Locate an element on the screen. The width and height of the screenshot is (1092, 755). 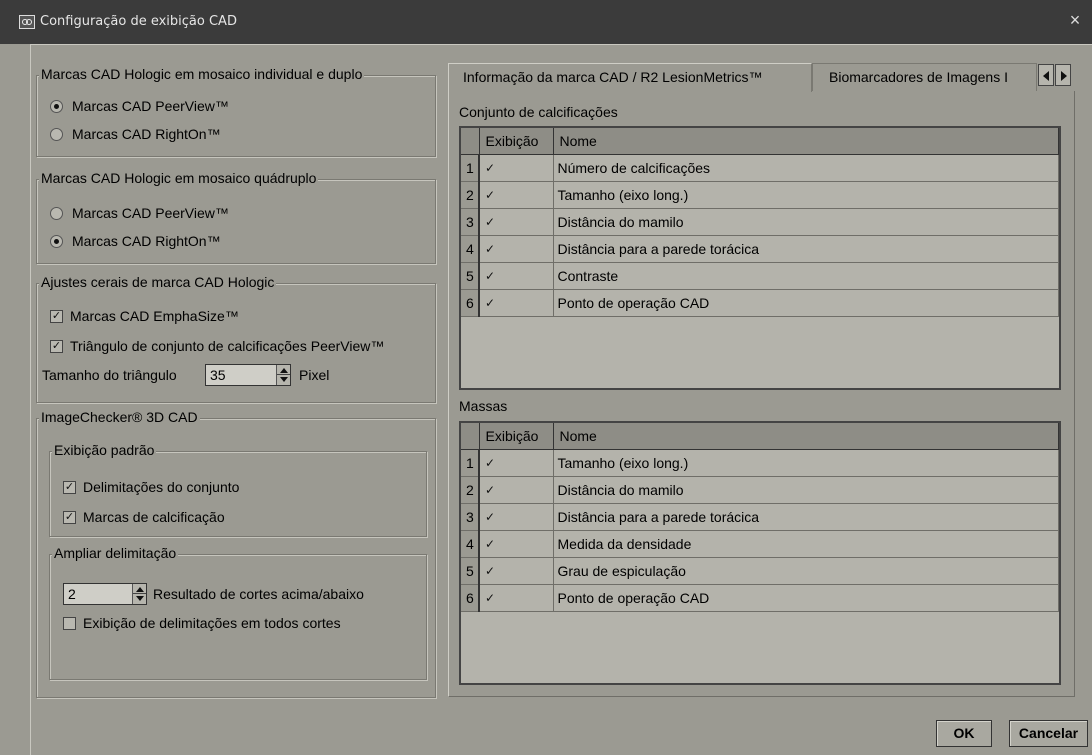
name-cell: Distância para a parede torácica is located at coordinates (806, 249).